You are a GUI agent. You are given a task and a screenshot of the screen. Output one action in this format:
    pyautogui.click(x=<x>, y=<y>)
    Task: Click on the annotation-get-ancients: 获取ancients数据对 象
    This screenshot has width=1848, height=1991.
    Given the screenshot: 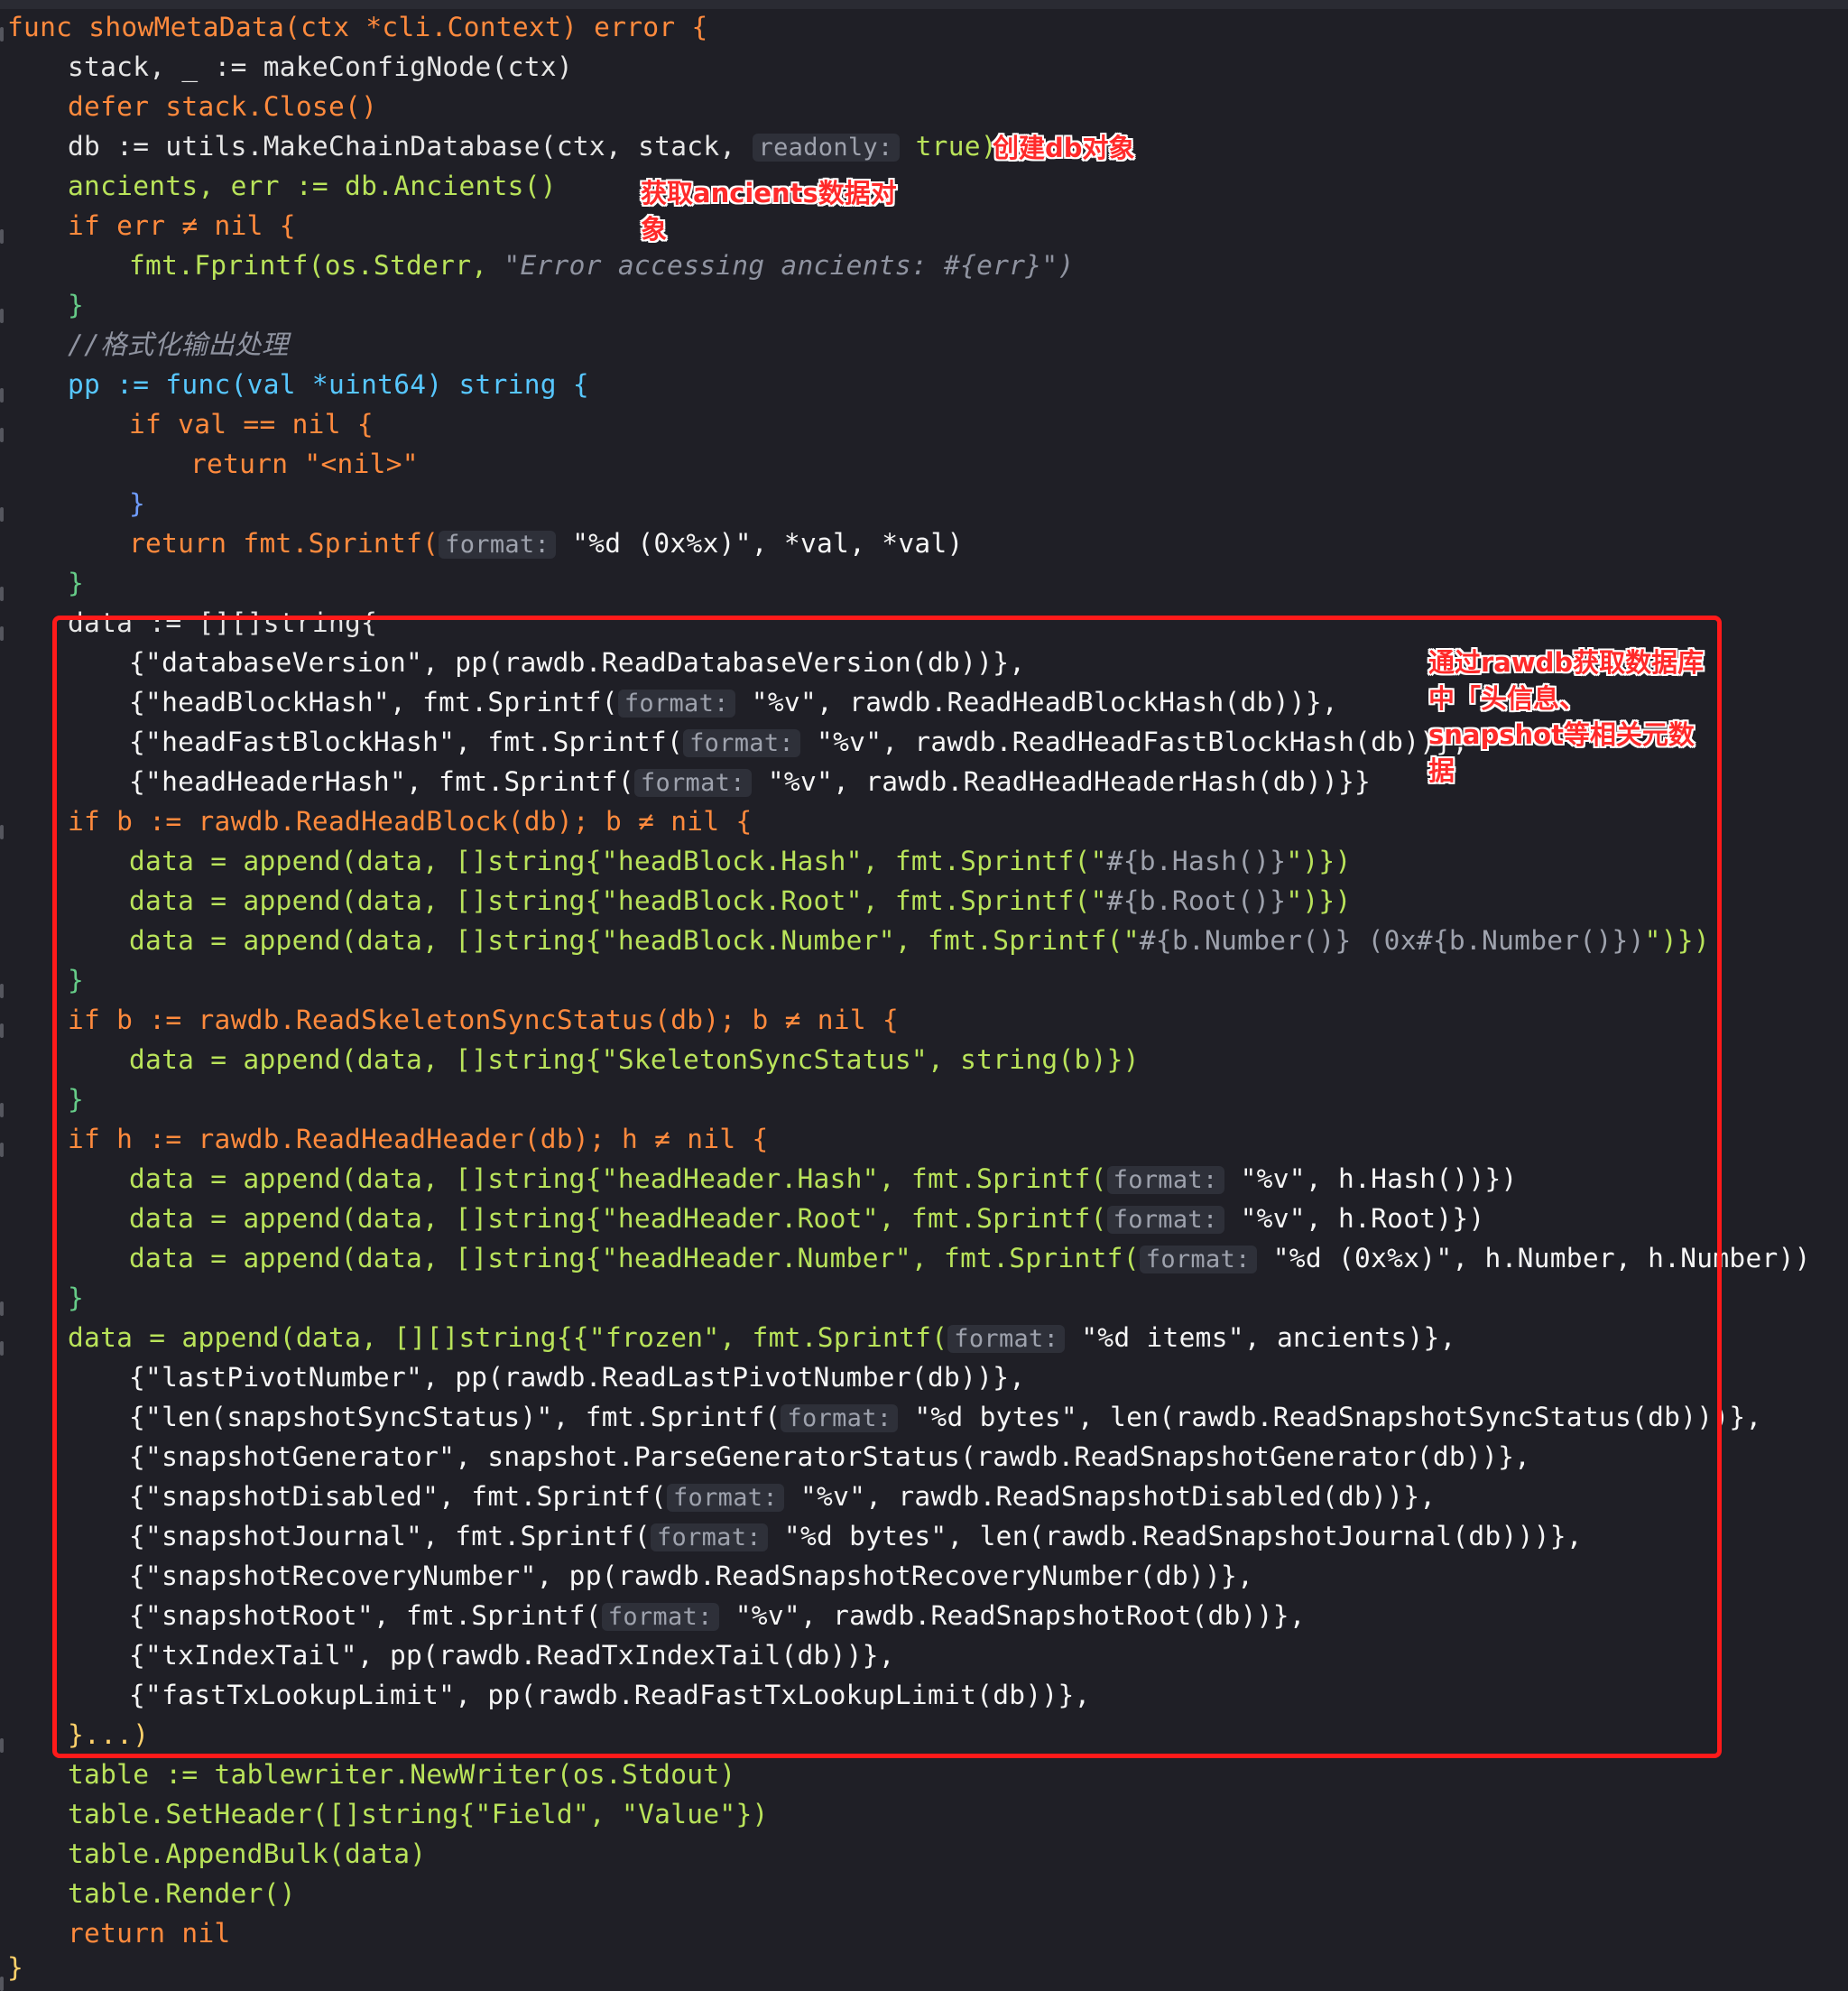 What is the action you would take?
    pyautogui.click(x=769, y=212)
    